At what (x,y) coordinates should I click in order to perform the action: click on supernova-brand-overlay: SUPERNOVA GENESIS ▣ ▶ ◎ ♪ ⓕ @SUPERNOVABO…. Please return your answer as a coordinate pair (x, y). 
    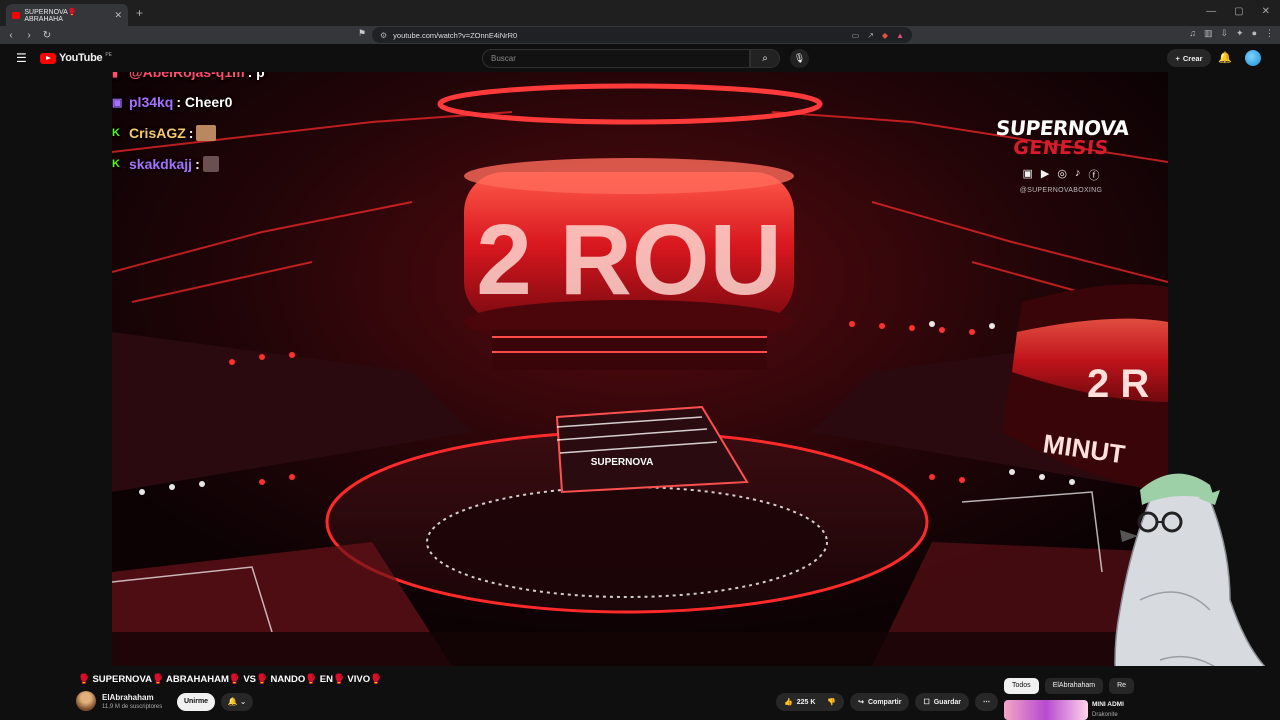
    Looking at the image, I should click on (1062, 155).